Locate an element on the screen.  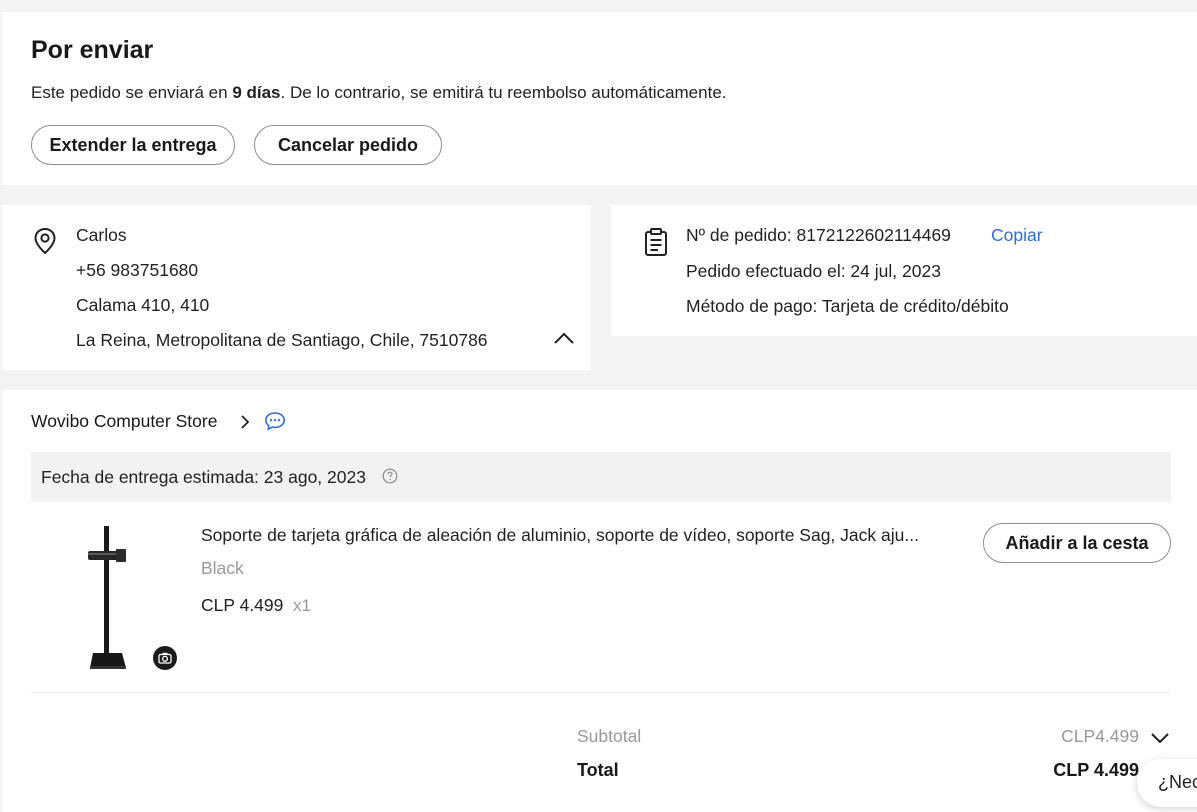
help-chat-bubble: ¿Nec is located at coordinates (1167, 783).